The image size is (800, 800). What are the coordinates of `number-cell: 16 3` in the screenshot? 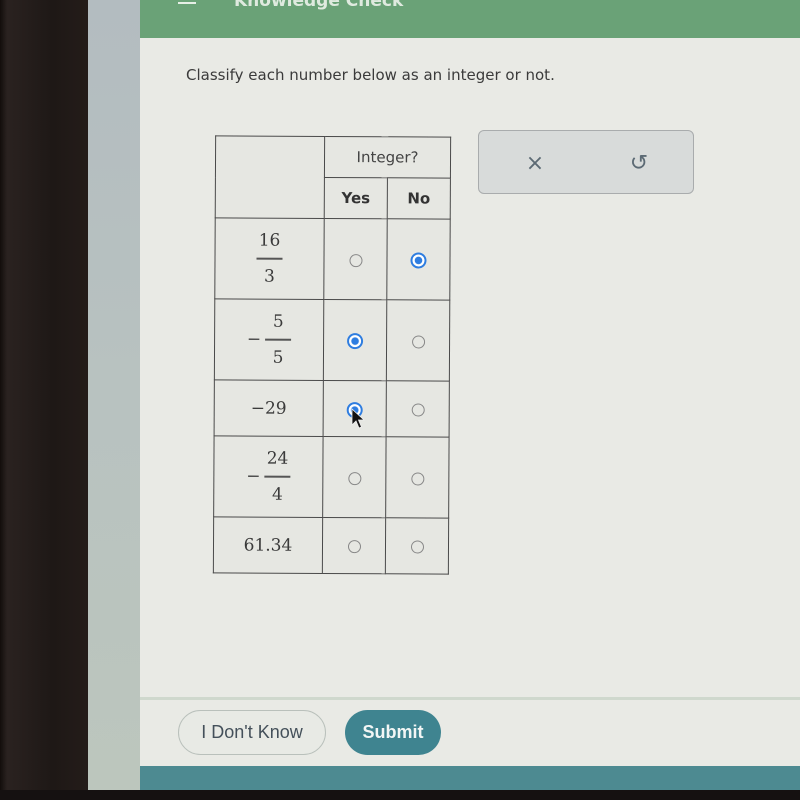 It's located at (269, 258).